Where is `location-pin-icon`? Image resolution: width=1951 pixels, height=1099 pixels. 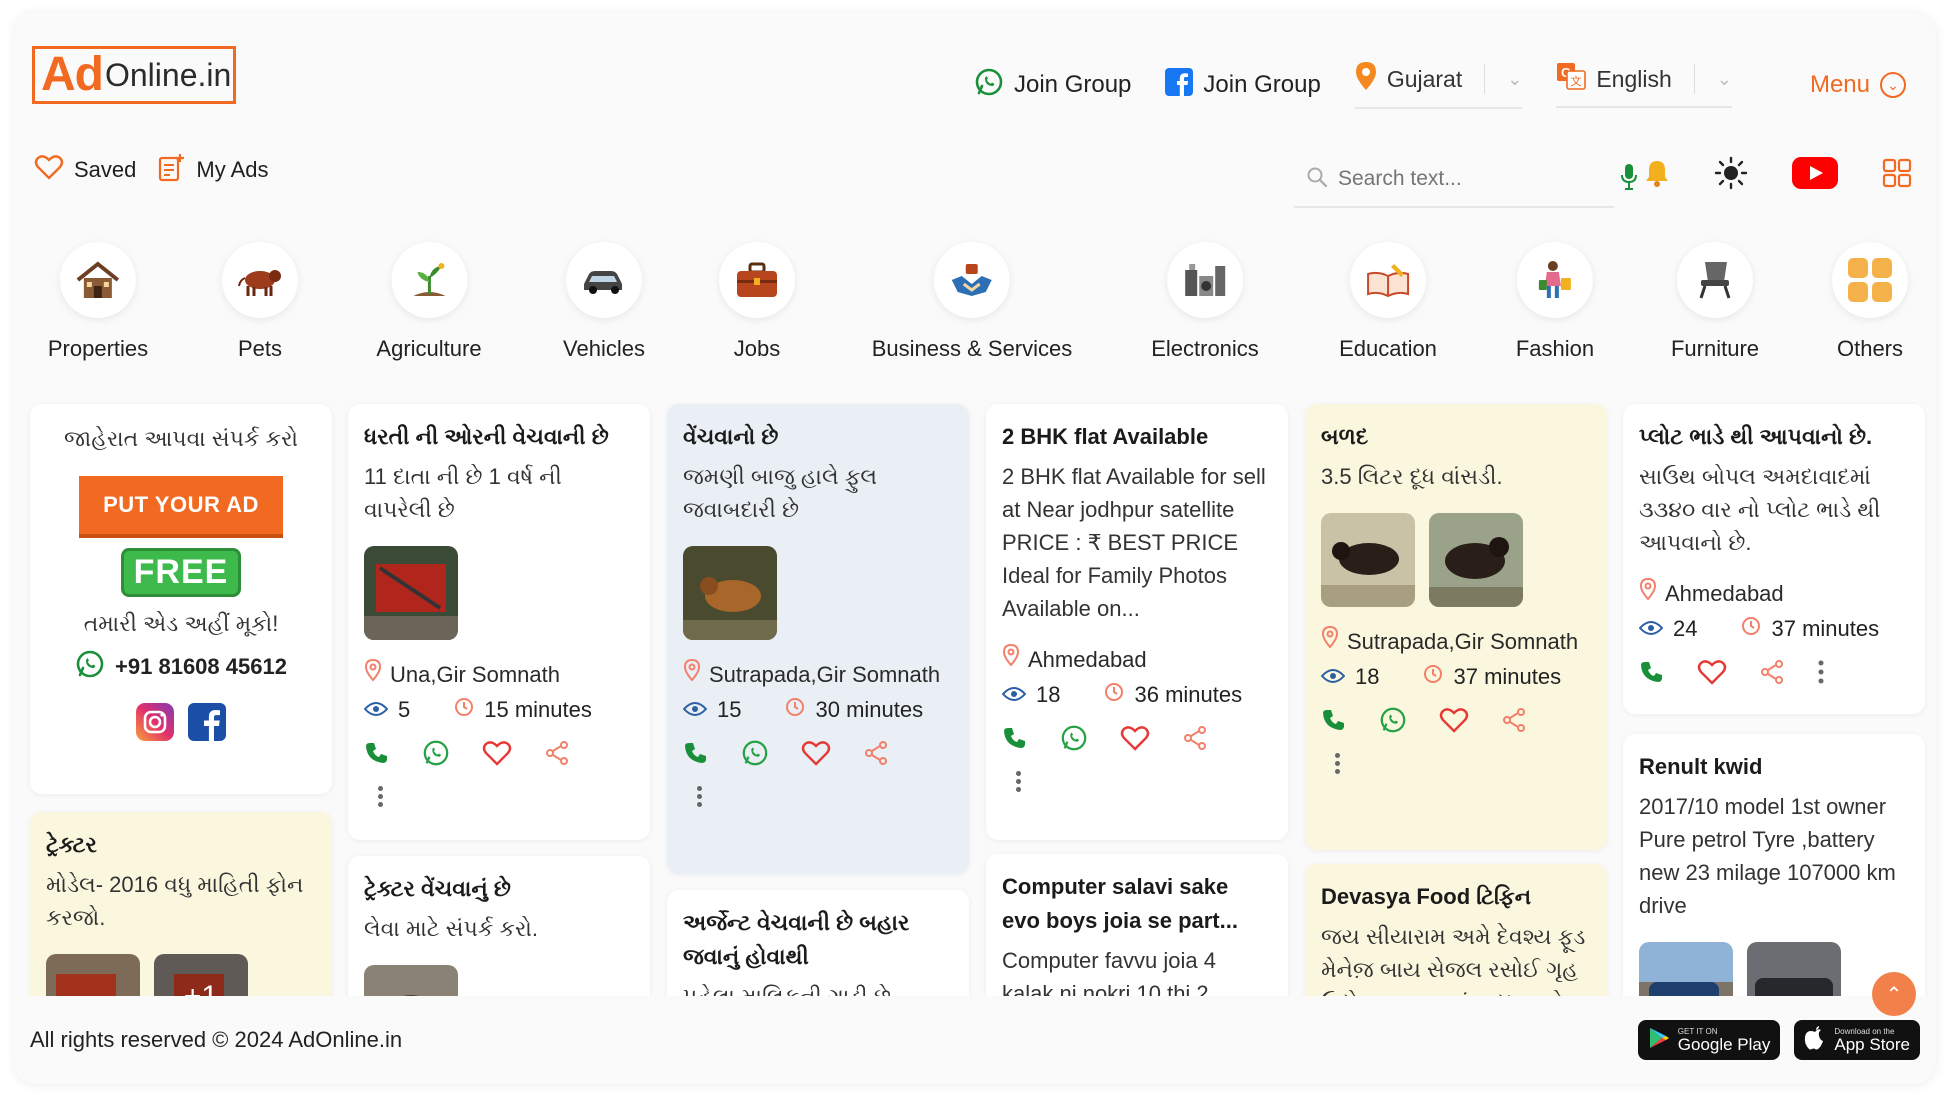
location-pin-icon is located at coordinates (1366, 79).